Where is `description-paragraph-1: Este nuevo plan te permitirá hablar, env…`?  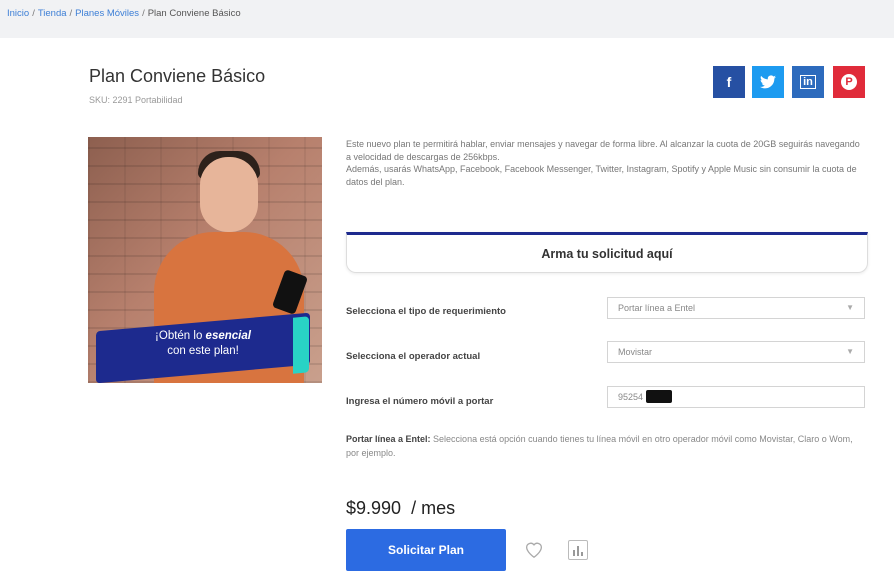
description-paragraph-1: Este nuevo plan te permitirá hablar, env… is located at coordinates (603, 150).